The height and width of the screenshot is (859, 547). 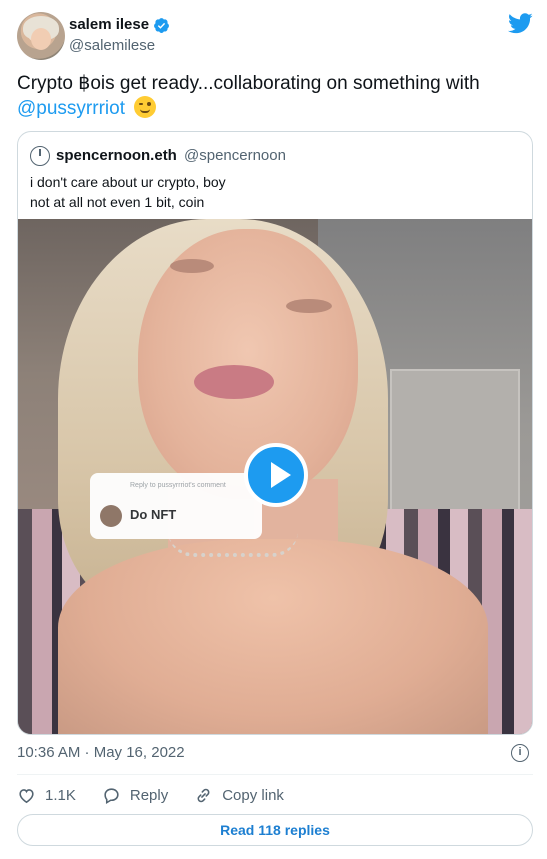 I want to click on reply-sticker-avatar, so click(x=111, y=516).